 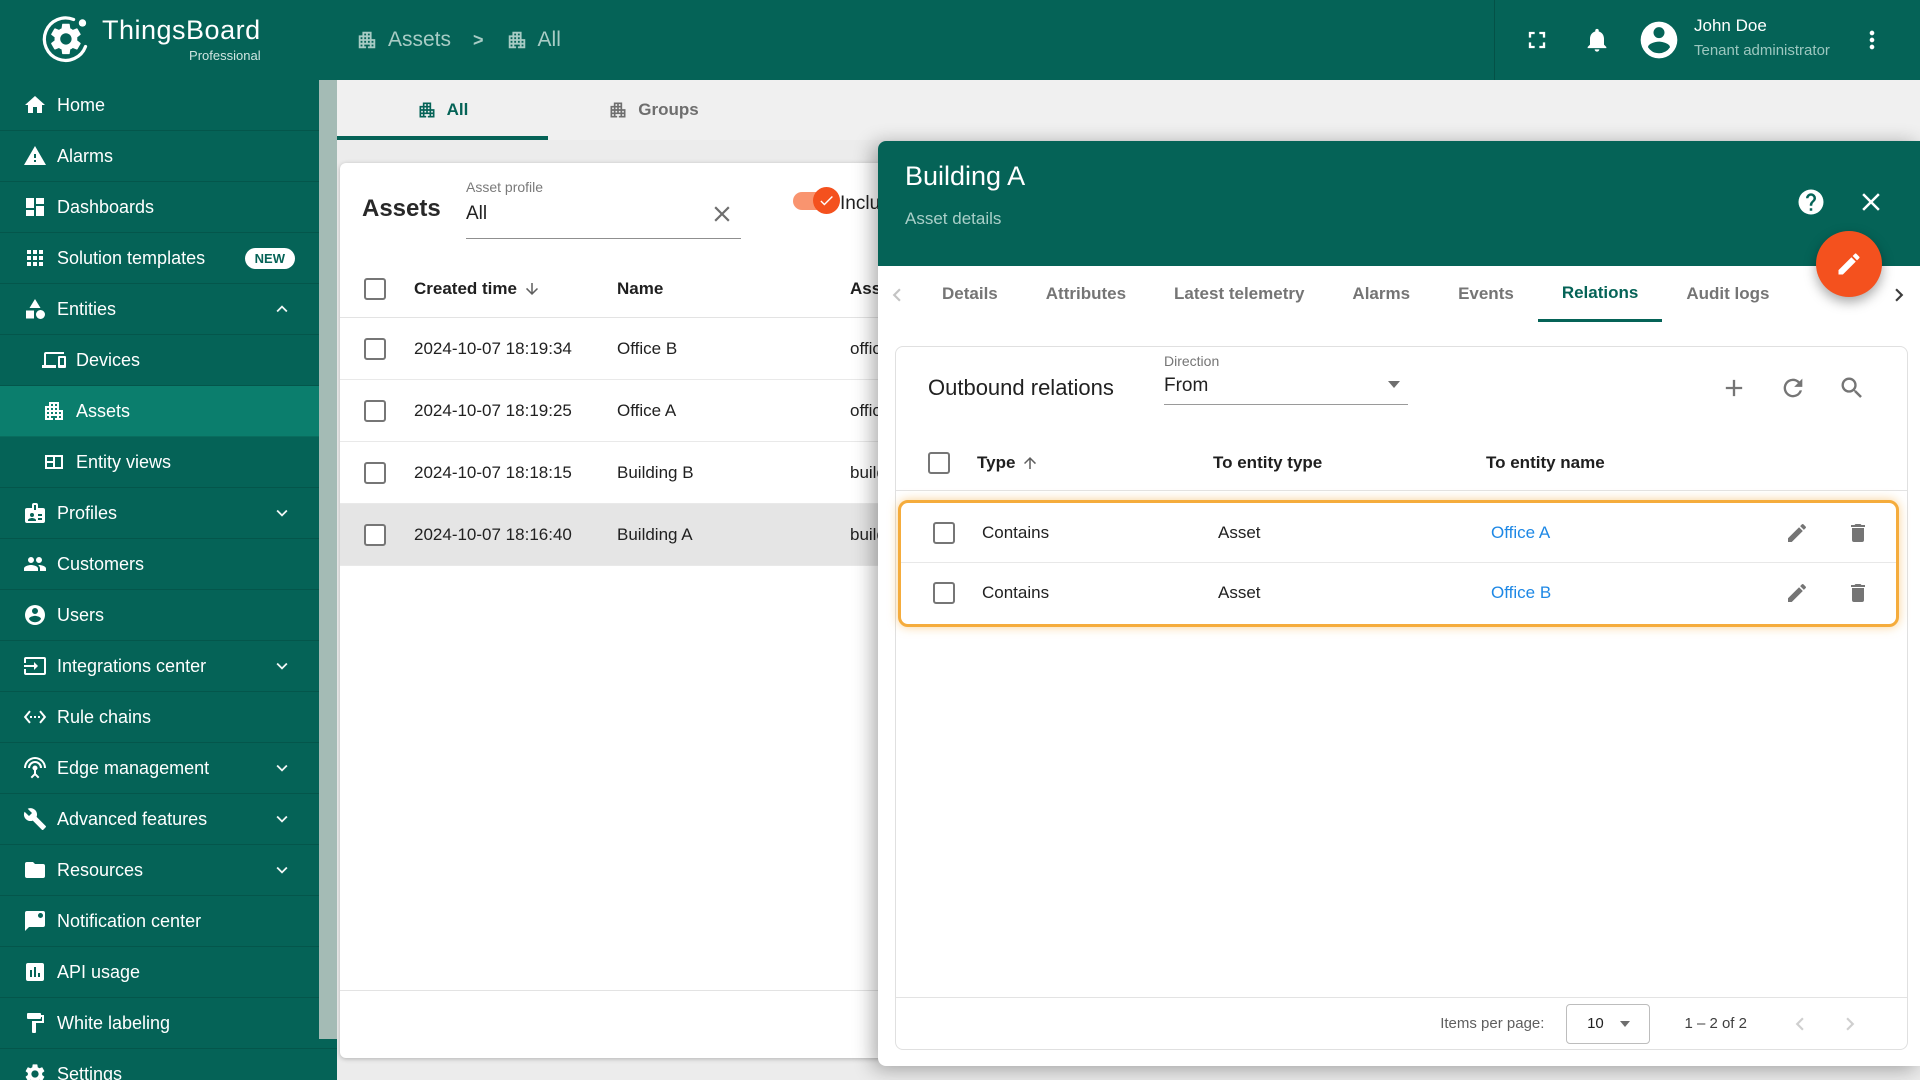 I want to click on sidebar-item-solution-templates: Solution templates NEW, so click(x=168, y=258).